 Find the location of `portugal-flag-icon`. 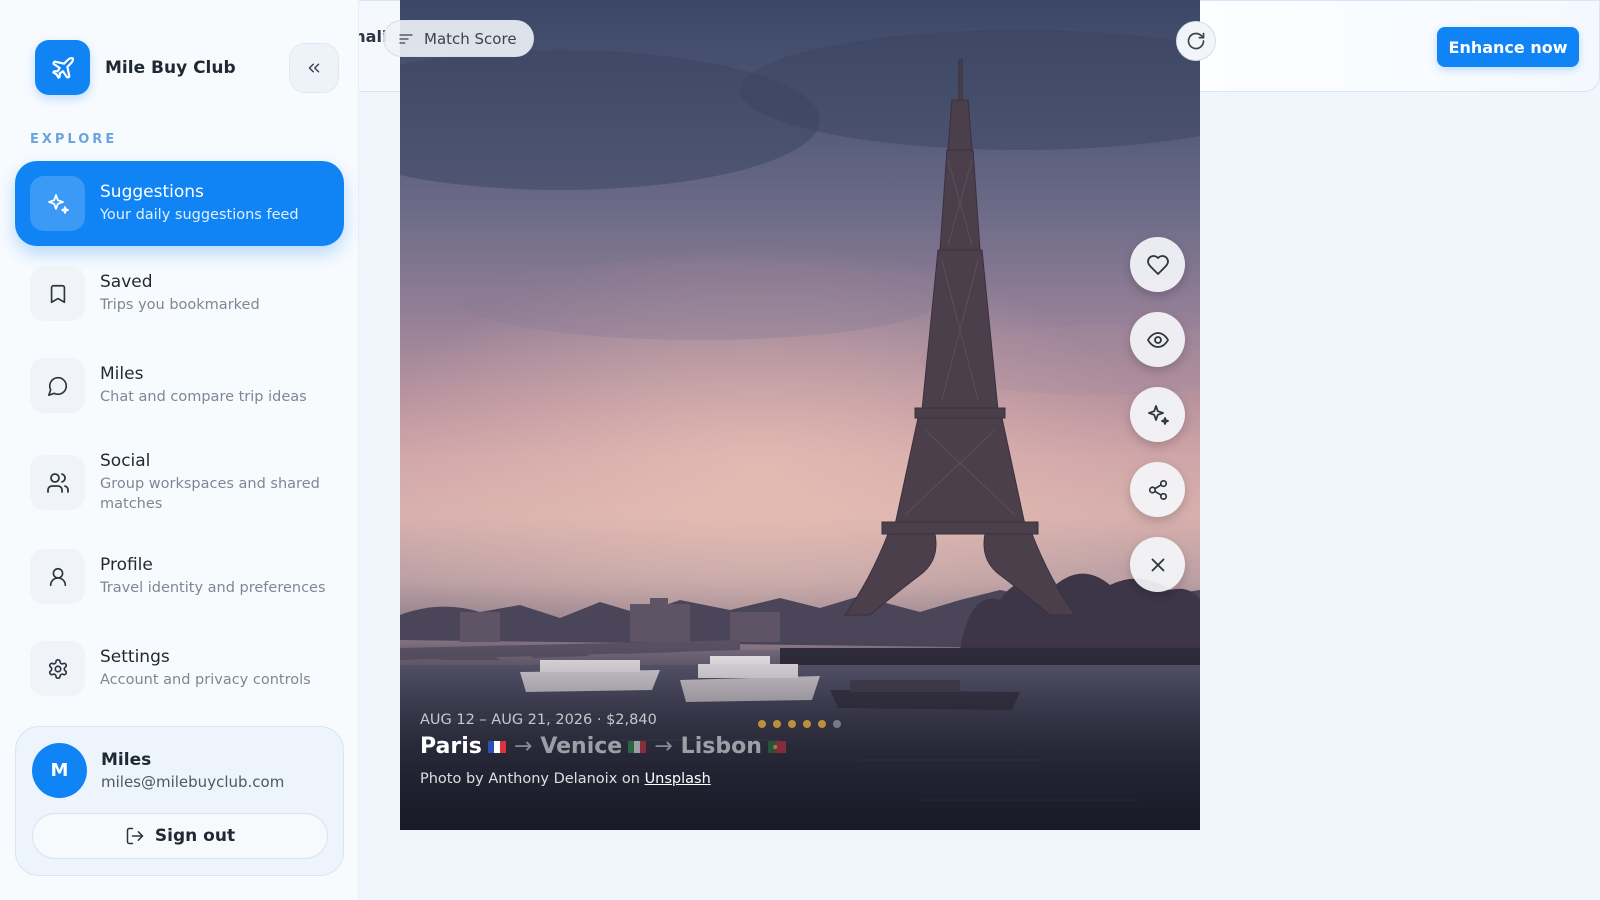

portugal-flag-icon is located at coordinates (776, 746).